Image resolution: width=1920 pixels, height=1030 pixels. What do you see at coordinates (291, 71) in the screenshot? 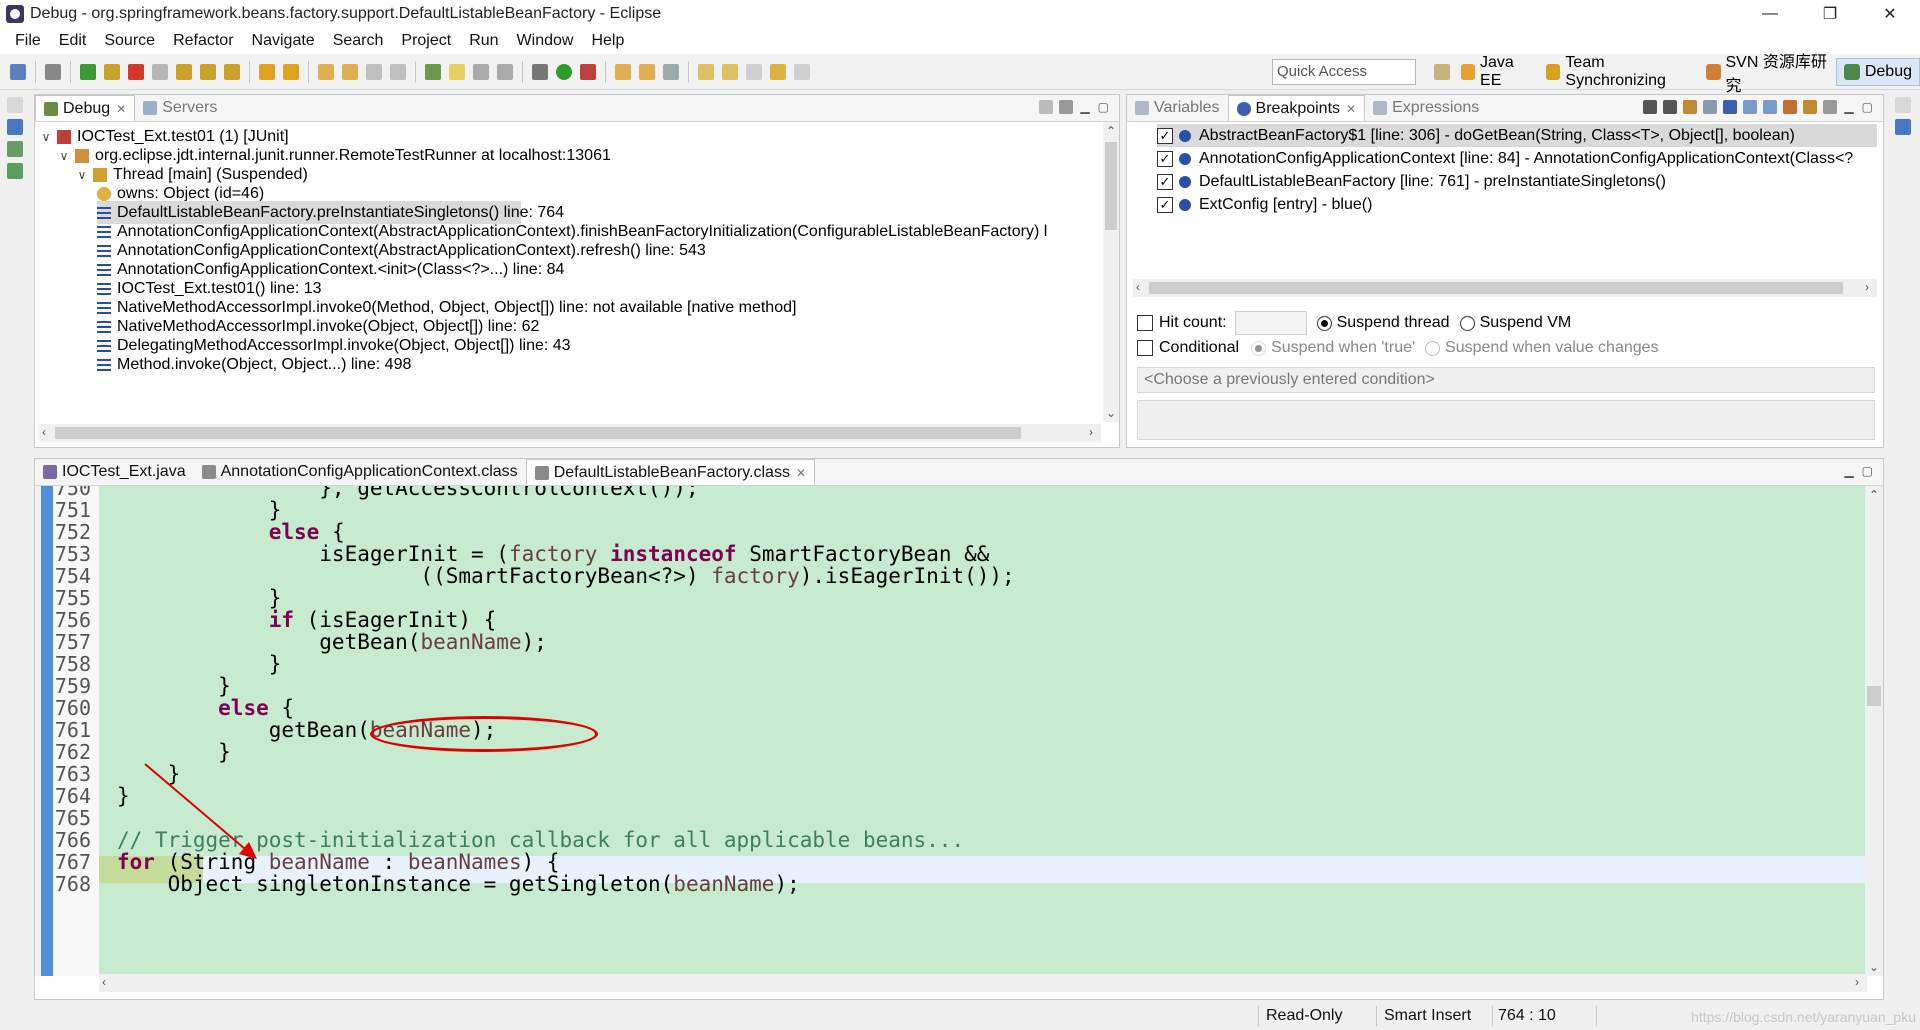
I see `use-step-filters-icon` at bounding box center [291, 71].